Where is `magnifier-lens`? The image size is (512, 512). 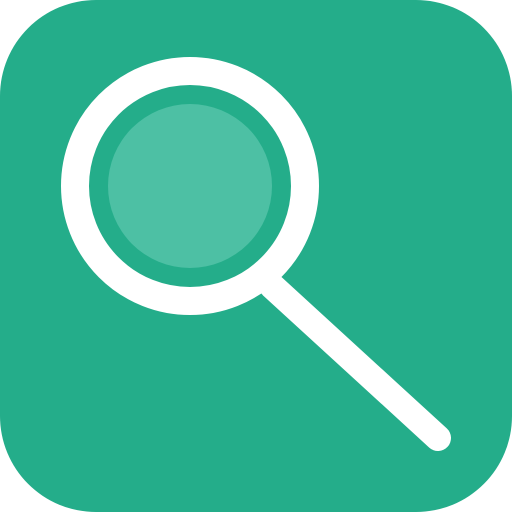
magnifier-lens is located at coordinates (190, 186).